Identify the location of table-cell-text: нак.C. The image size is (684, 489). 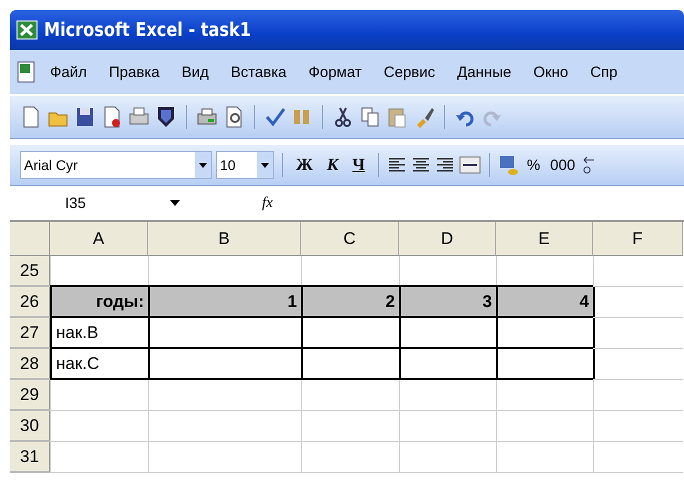
(77, 364).